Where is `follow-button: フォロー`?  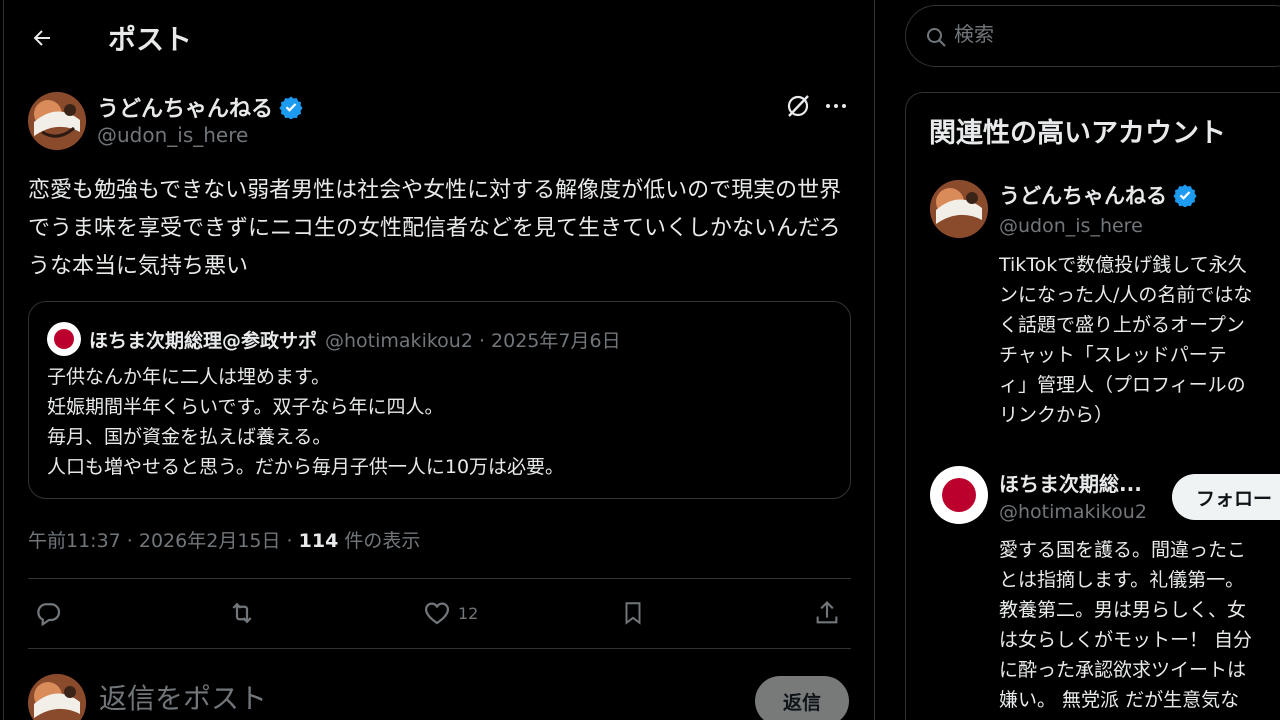 follow-button: フォロー is located at coordinates (1226, 497).